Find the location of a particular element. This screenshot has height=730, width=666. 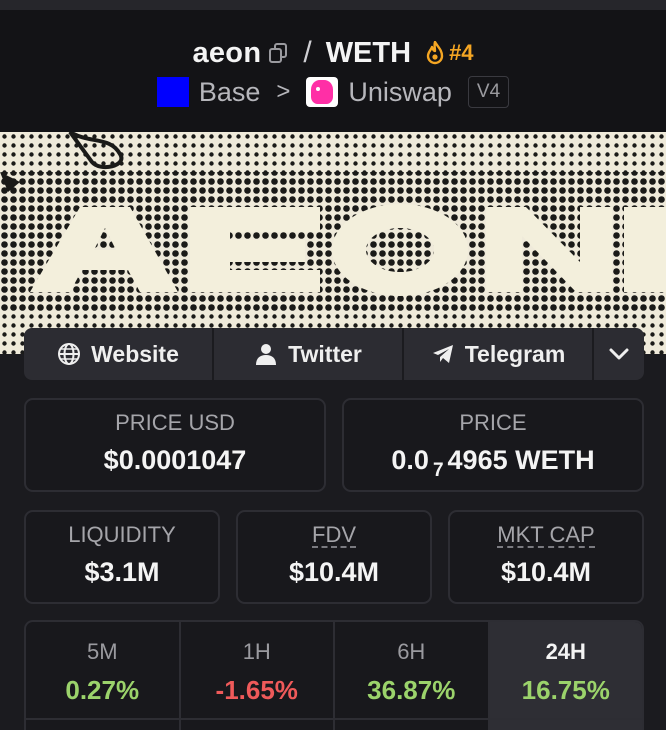

telegram-link: Telegram is located at coordinates (499, 354).